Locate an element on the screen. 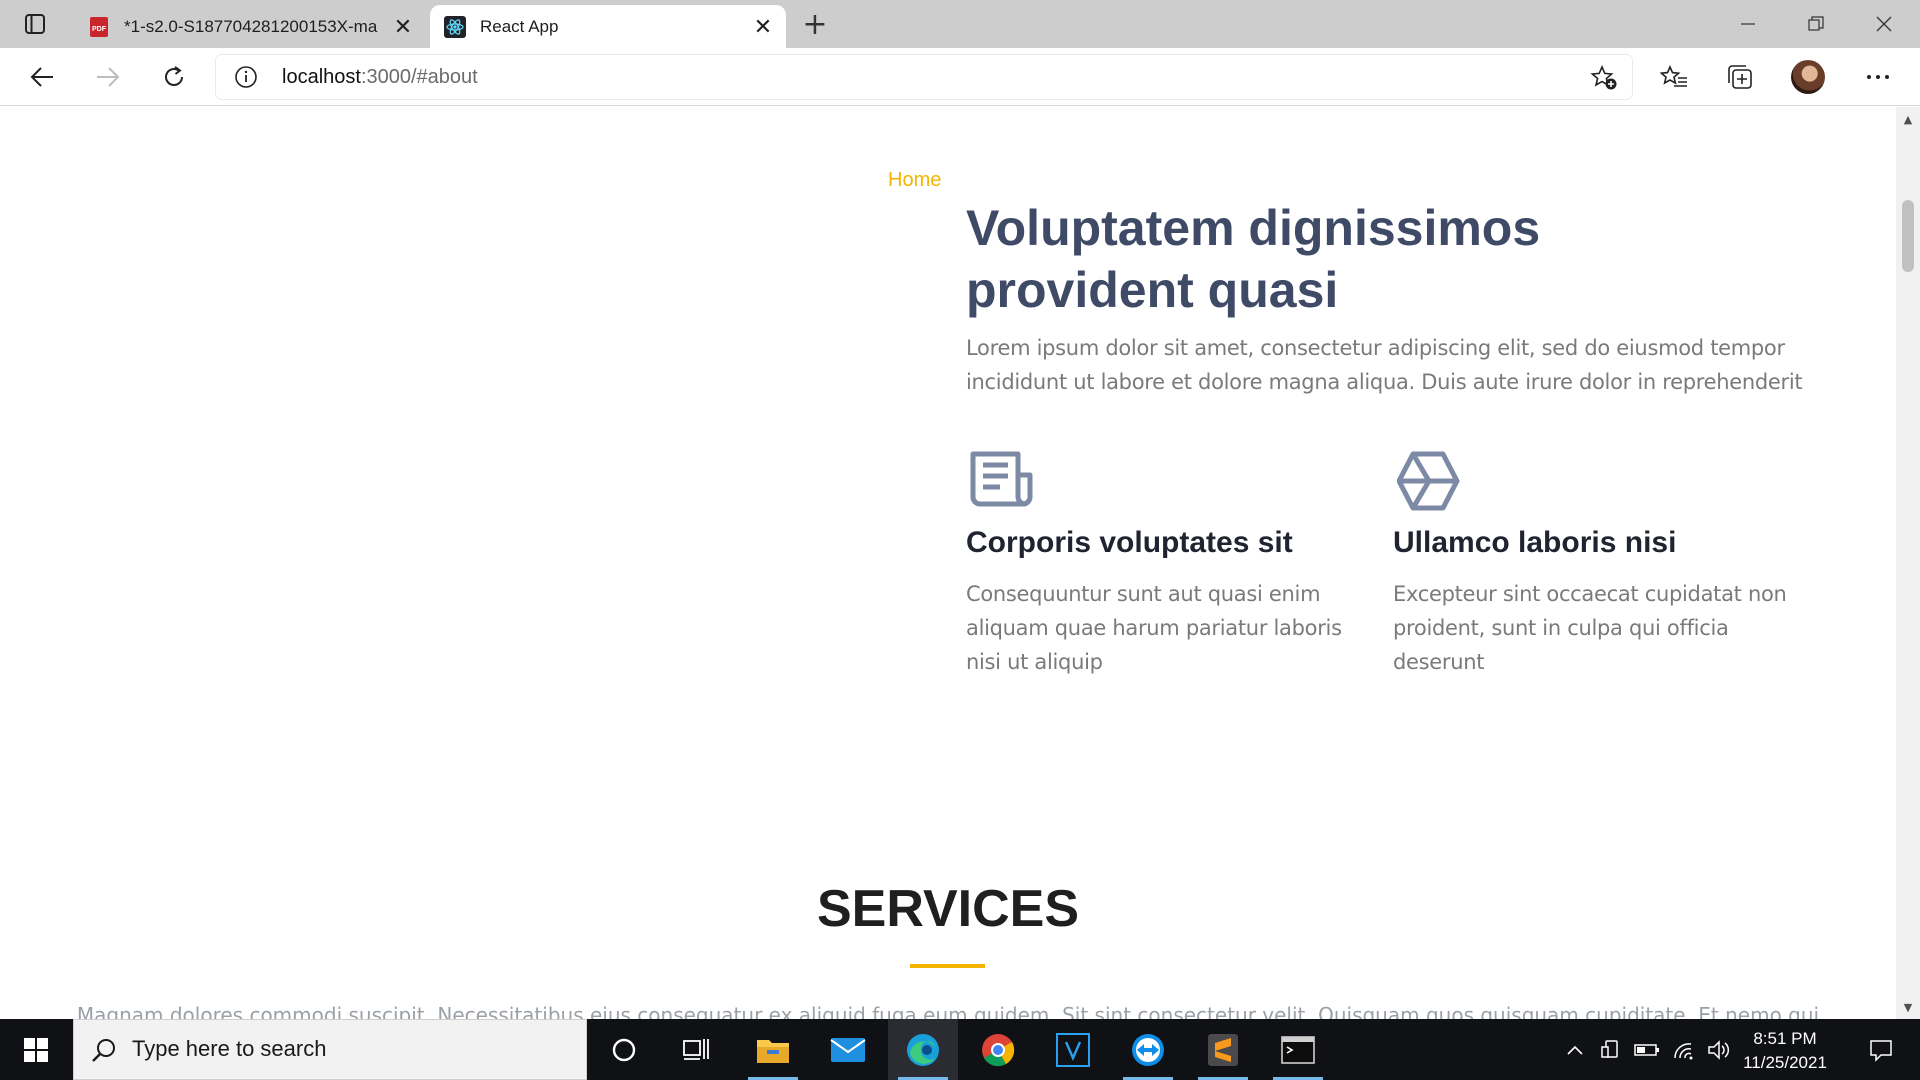 The image size is (1920, 1080). minimize-icon is located at coordinates (1748, 24).